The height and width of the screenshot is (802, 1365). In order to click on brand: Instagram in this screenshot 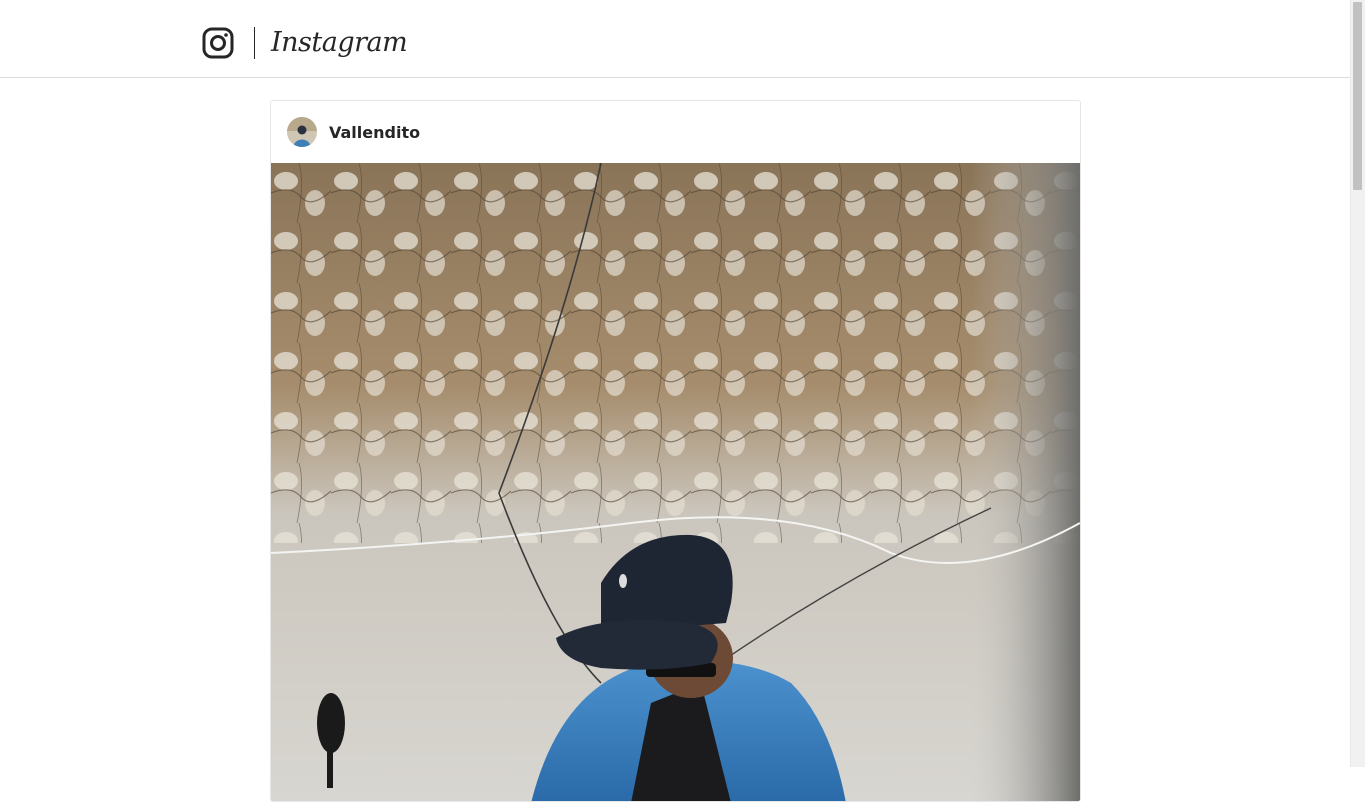, I will do `click(305, 43)`.